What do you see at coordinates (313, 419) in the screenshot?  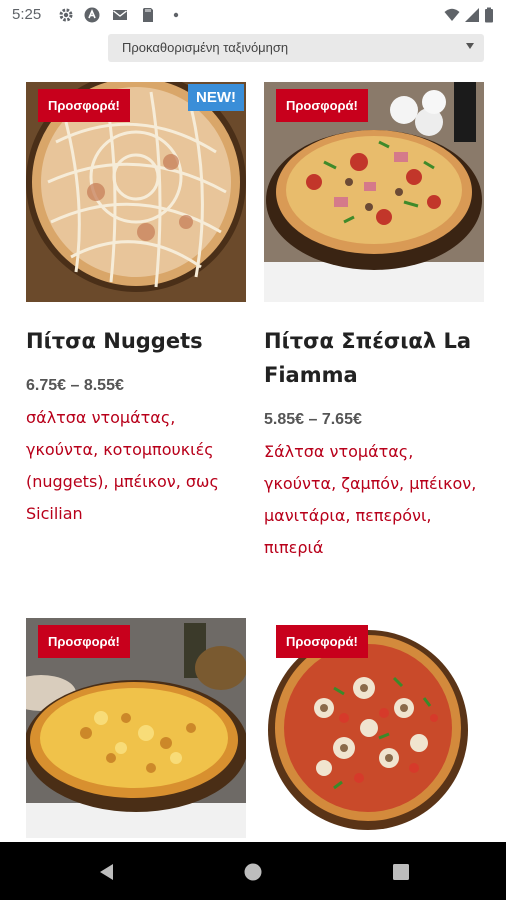 I see `product-price: 5.85€ – 7.65€` at bounding box center [313, 419].